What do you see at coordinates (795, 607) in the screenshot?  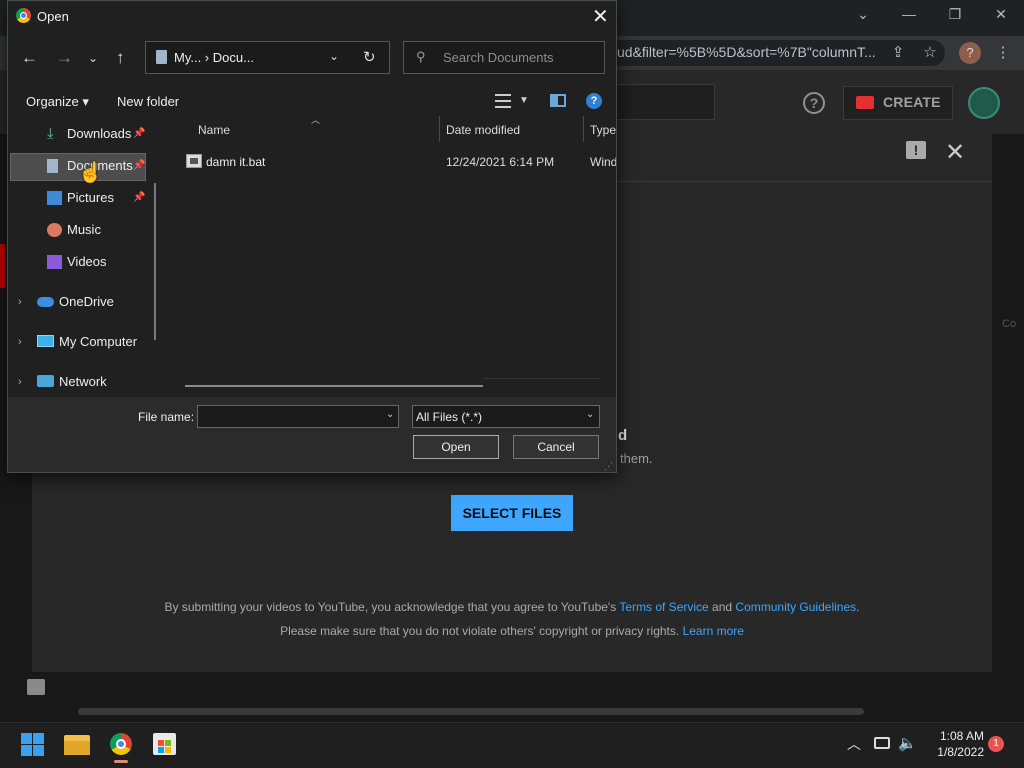 I see `community-guidelines-link: Community Guidelines` at bounding box center [795, 607].